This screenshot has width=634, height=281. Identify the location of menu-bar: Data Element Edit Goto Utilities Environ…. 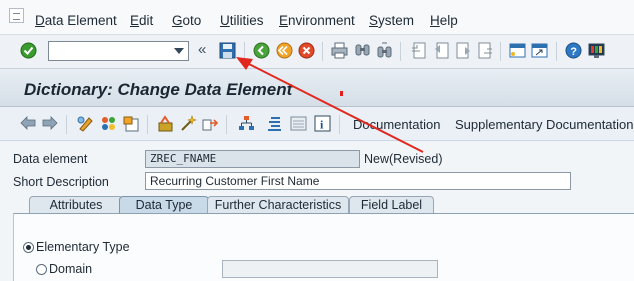
(317, 17).